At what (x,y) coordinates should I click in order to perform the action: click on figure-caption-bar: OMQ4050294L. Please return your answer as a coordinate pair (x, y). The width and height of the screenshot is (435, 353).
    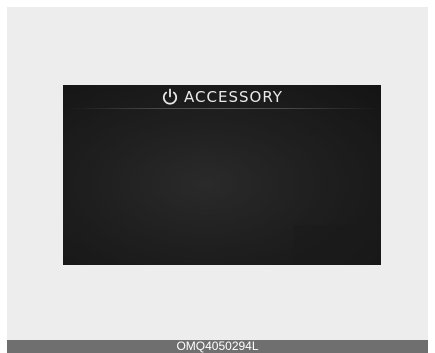
    Looking at the image, I should click on (217, 346).